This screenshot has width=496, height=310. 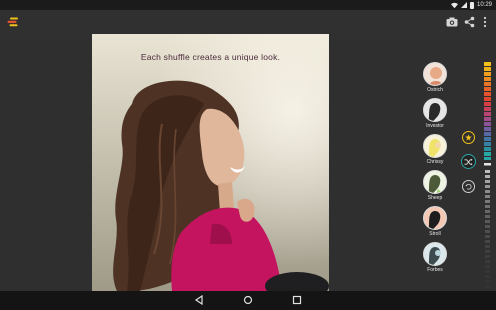 I want to click on favorite-button, so click(x=468, y=137).